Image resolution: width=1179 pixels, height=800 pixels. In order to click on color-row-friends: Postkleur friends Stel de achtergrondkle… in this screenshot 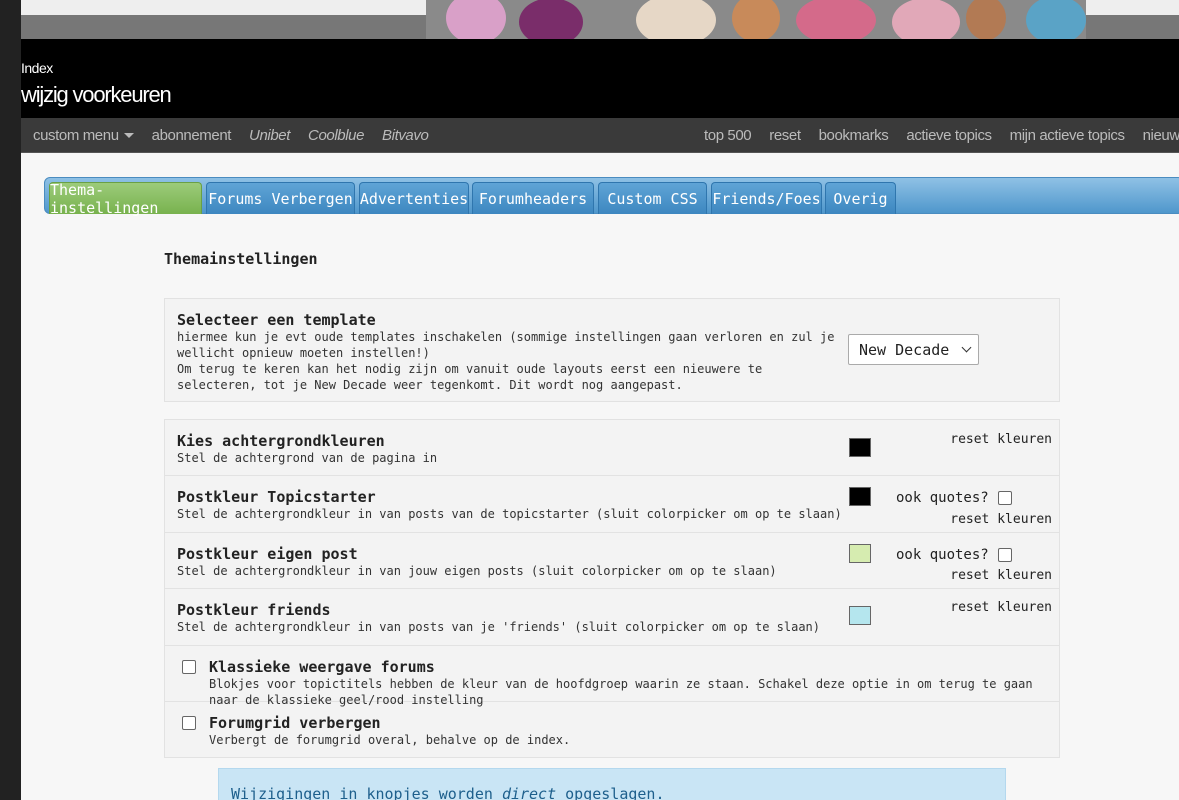, I will do `click(612, 617)`.